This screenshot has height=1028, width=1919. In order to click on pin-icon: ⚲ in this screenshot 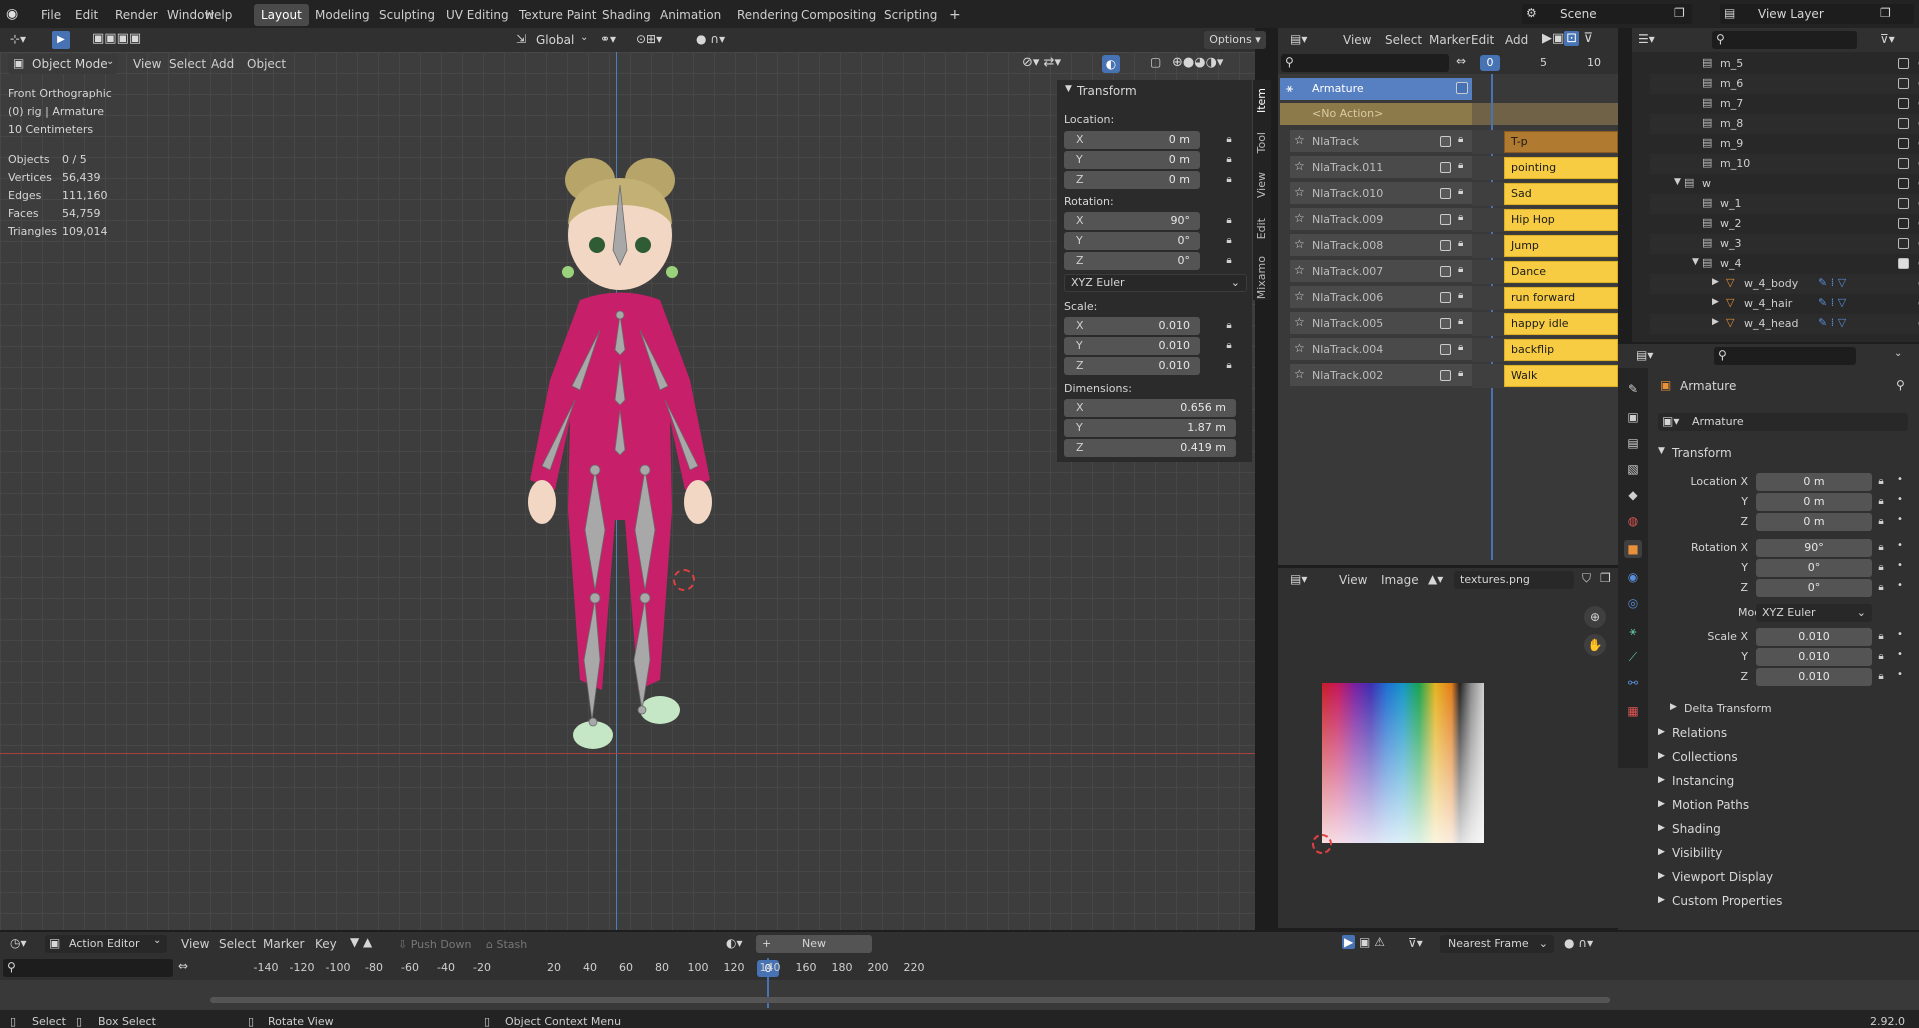, I will do `click(1900, 385)`.